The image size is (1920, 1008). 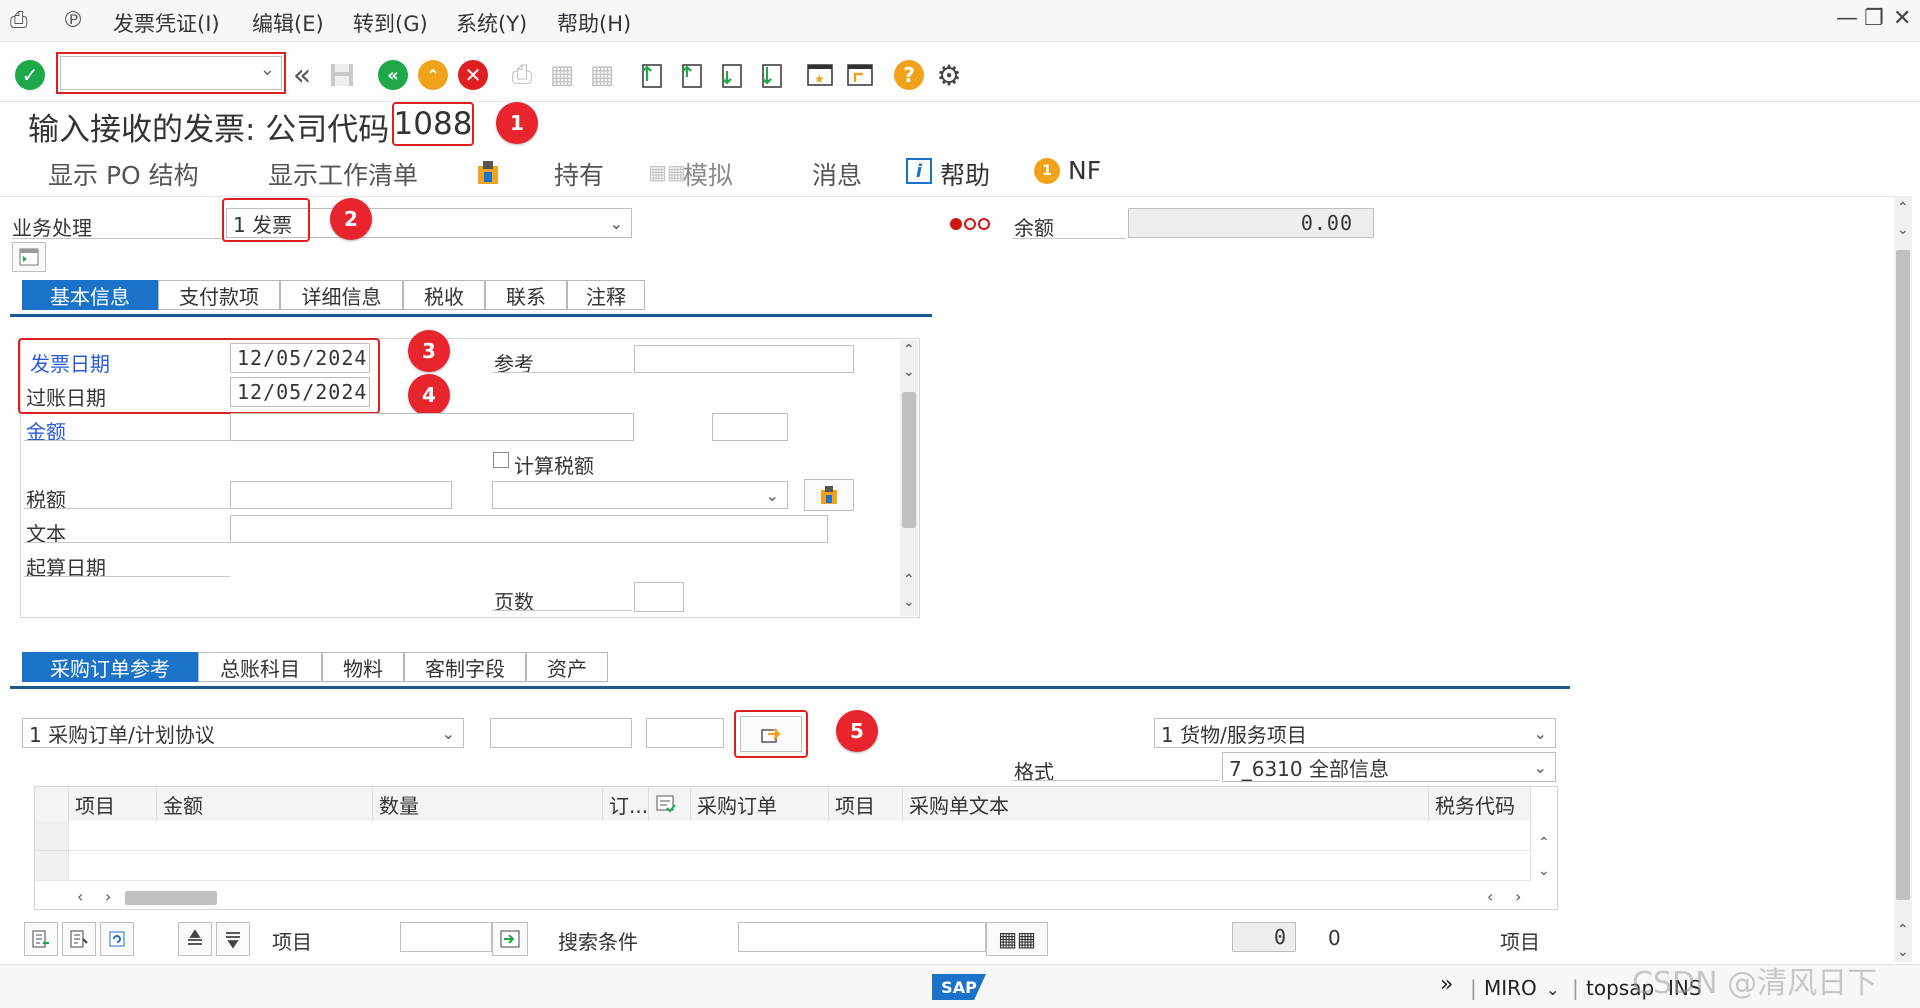 What do you see at coordinates (670, 804) in the screenshot?
I see `column-header-icon` at bounding box center [670, 804].